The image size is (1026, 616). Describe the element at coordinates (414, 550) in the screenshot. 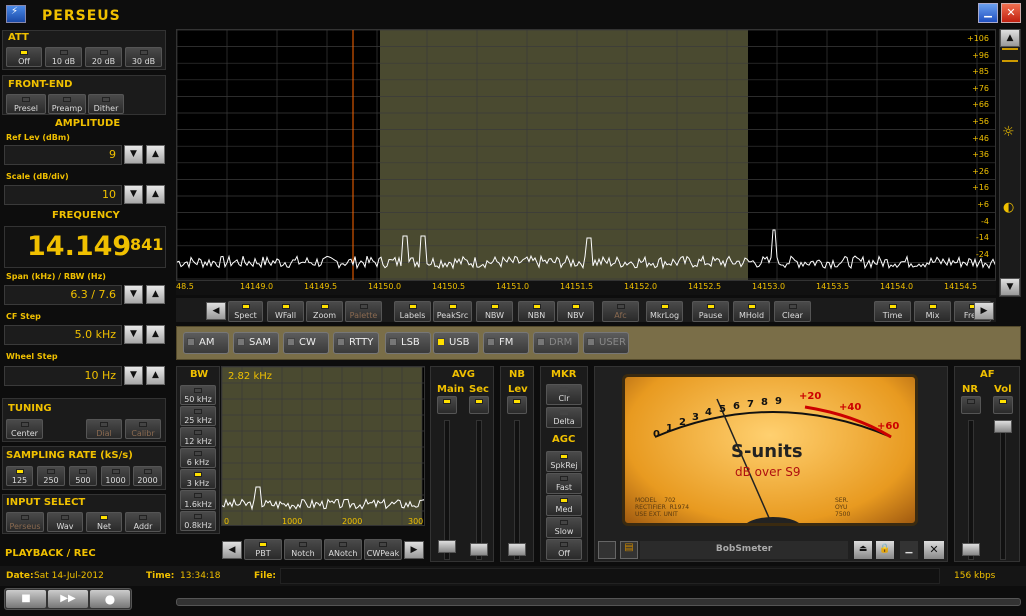

I see `filter-right-arrow: ▶` at that location.